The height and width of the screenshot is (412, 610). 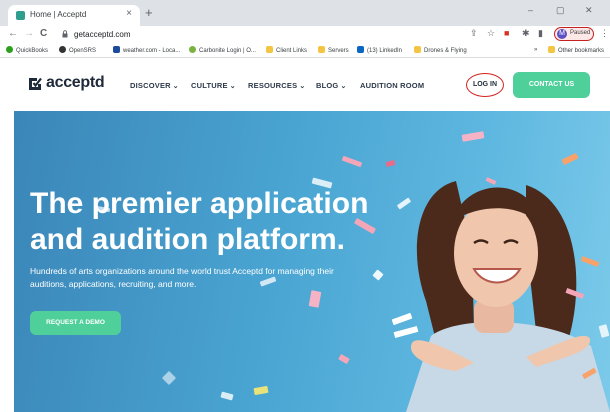 What do you see at coordinates (305, 13) in the screenshot?
I see `browser-tabstrip: Home | Acceptd × + ‒ ▢ ✕` at bounding box center [305, 13].